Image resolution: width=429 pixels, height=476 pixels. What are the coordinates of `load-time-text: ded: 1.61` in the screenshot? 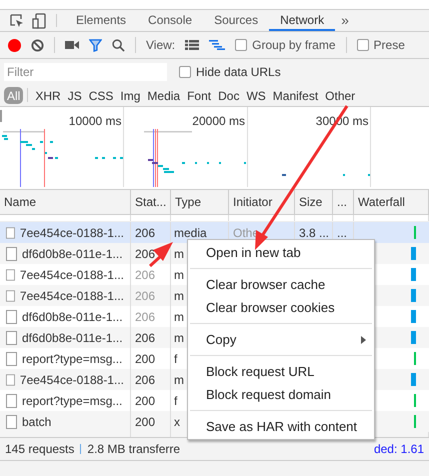 It's located at (399, 449).